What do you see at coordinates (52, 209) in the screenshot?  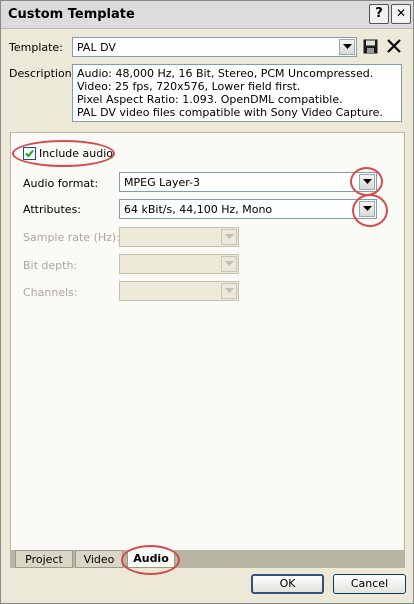 I see `attributes-label: Attributes:` at bounding box center [52, 209].